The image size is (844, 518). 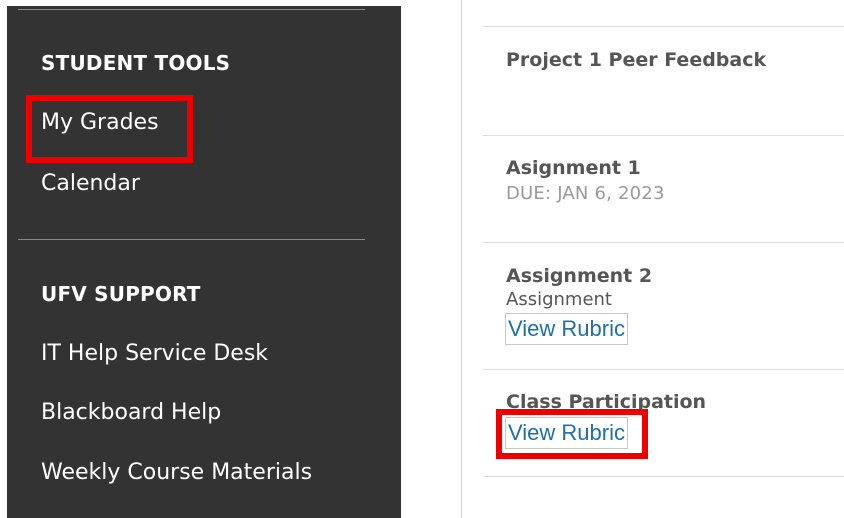 I want to click on view-rubric-button-assignment-2: View Rubric, so click(x=566, y=329).